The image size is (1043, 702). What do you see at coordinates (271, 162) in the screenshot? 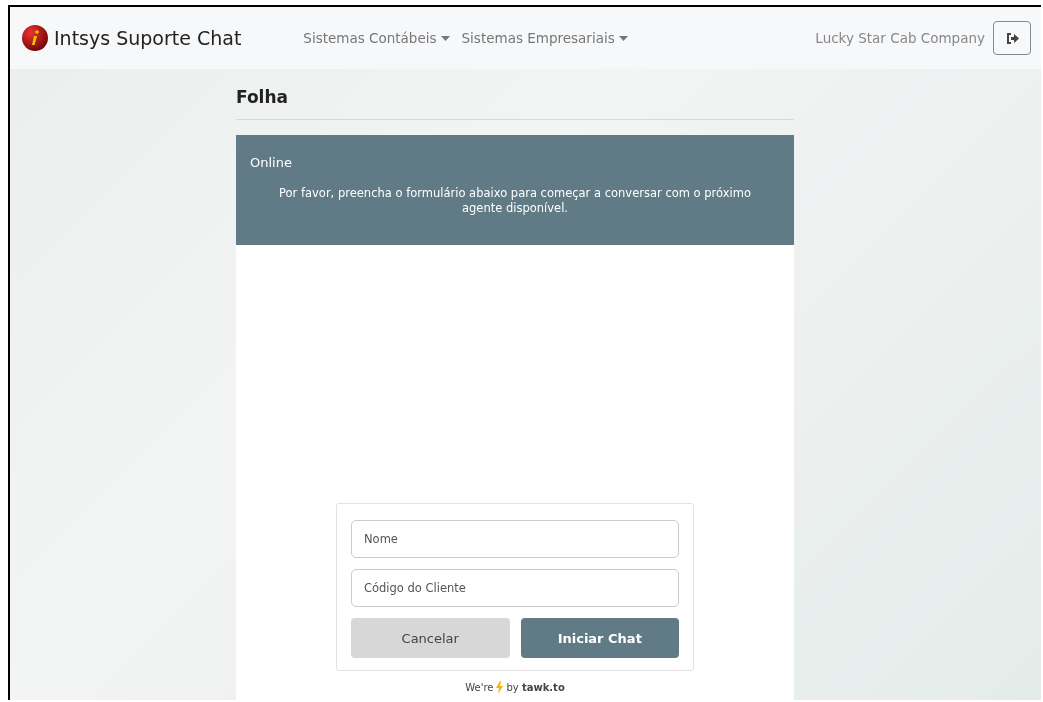
I see `chat-status: Online` at bounding box center [271, 162].